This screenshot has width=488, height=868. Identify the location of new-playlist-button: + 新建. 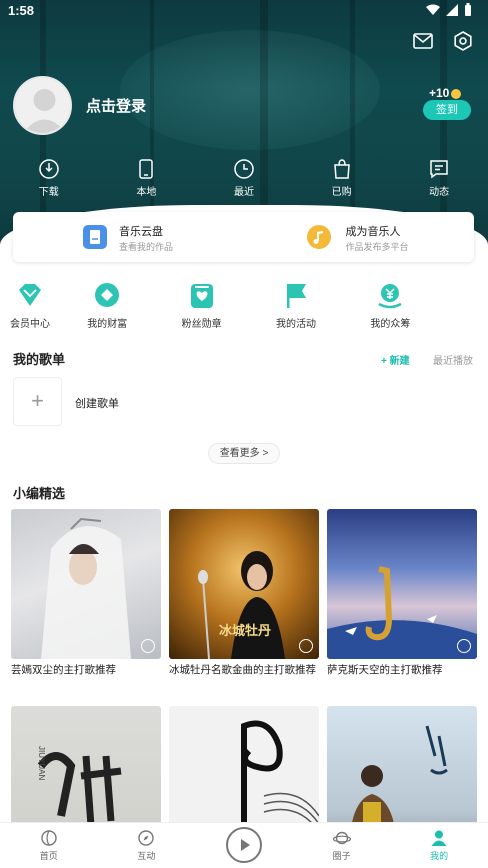
(395, 359).